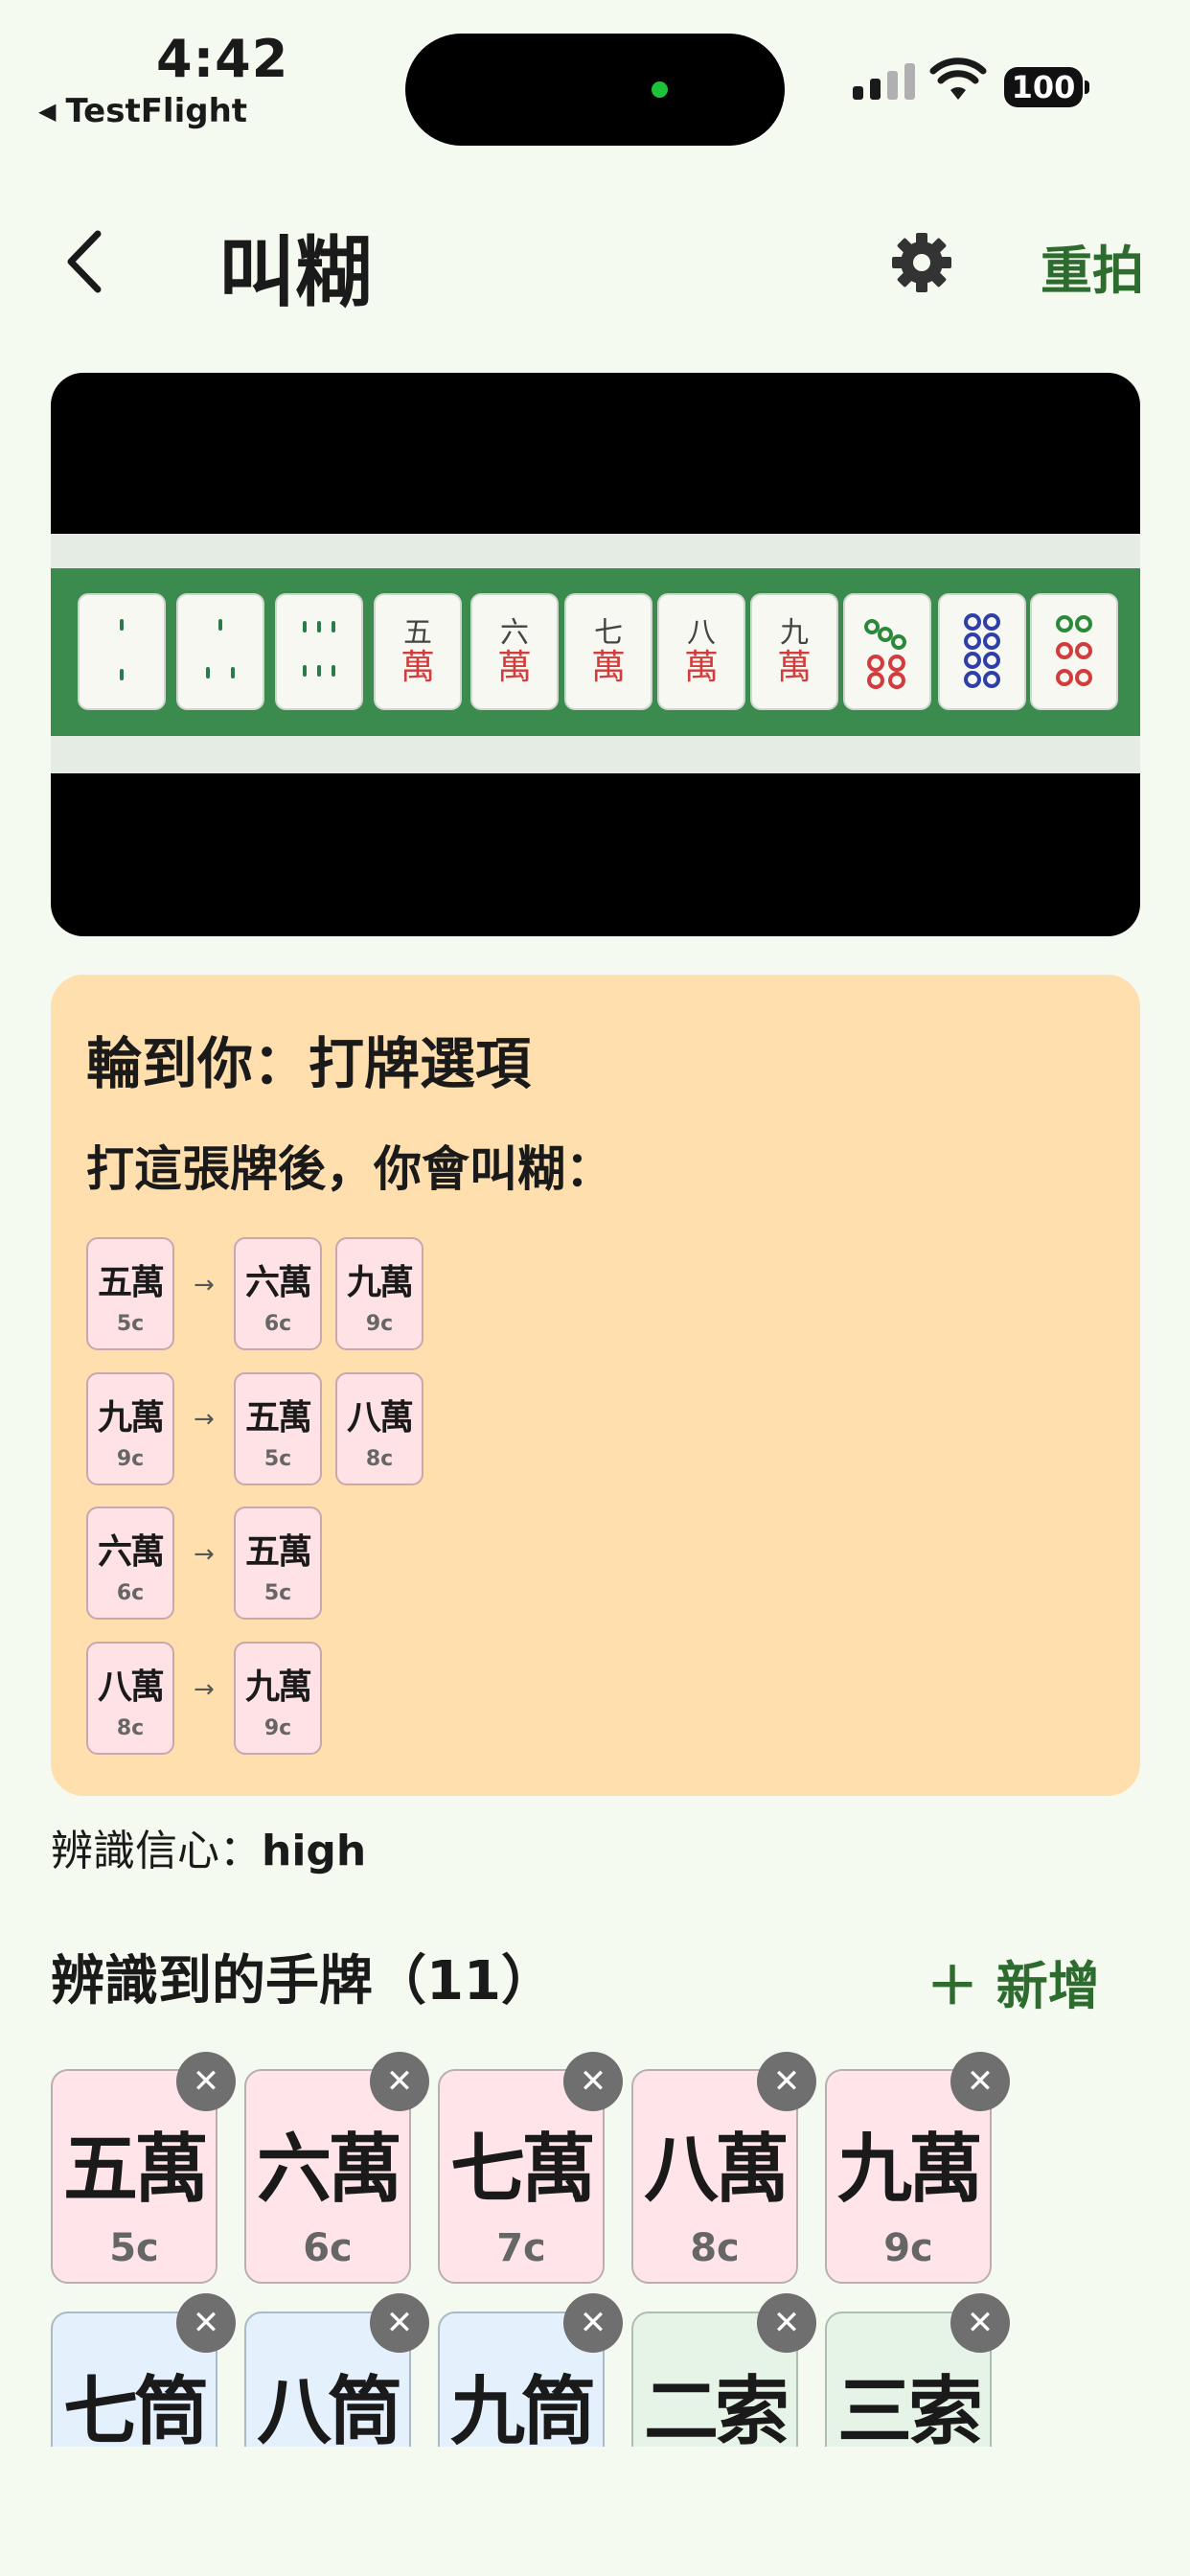 Image resolution: width=1190 pixels, height=2576 pixels. I want to click on back-to-app-link: ◀ TestFlight, so click(143, 111).